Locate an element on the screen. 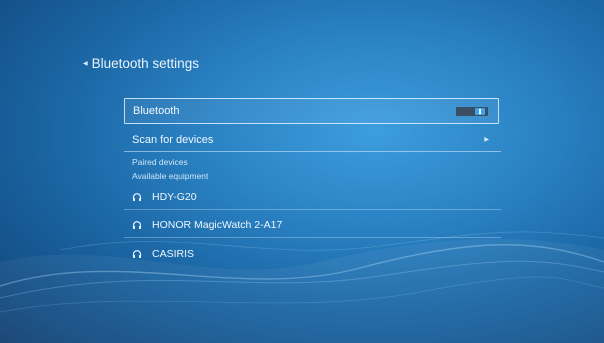 The image size is (604, 343). back-arrow-icon: ◀ is located at coordinates (85, 63).